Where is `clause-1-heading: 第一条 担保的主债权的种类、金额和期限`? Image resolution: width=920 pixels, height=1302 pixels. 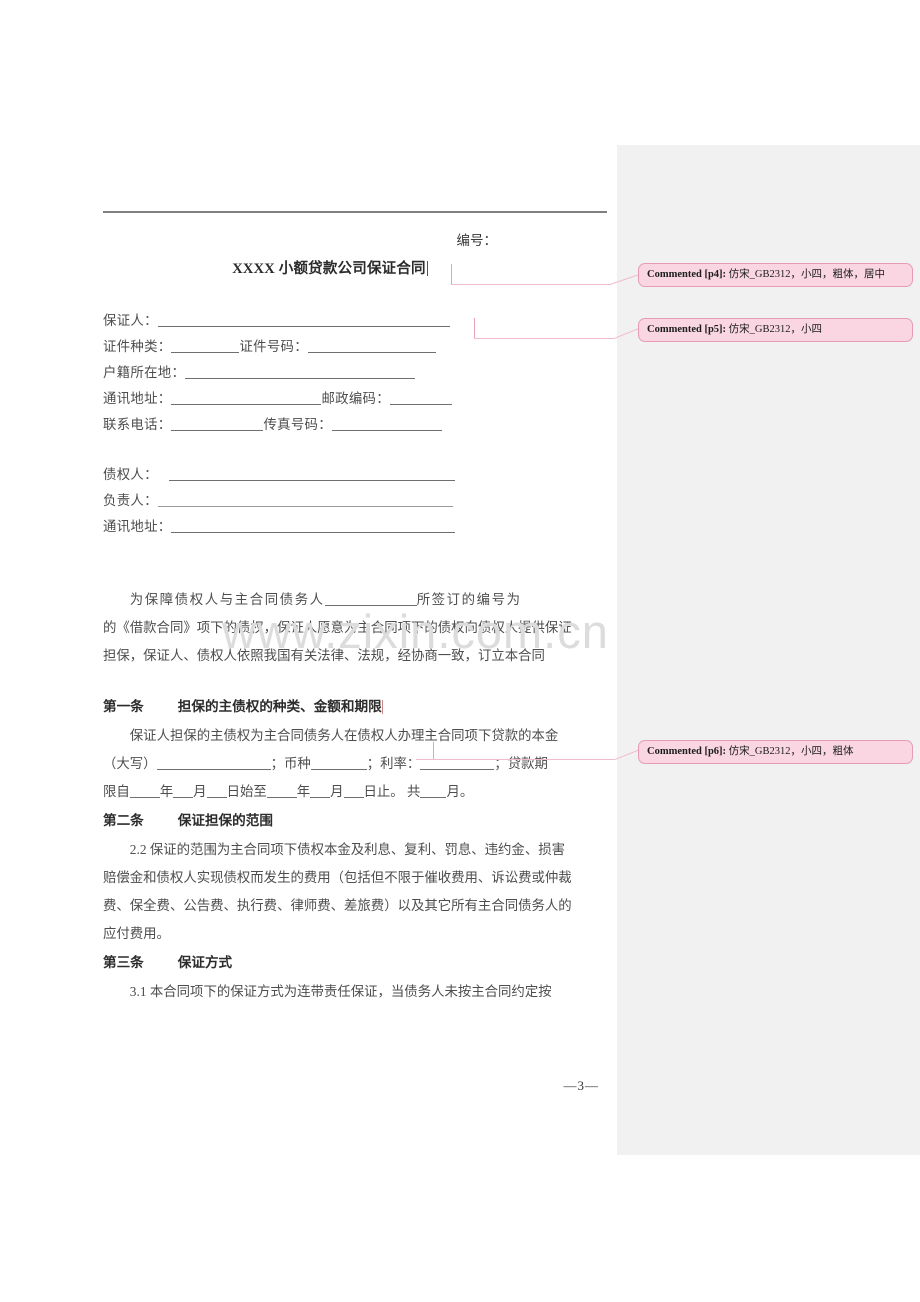 clause-1-heading: 第一条 担保的主债权的种类、金额和期限 is located at coordinates (359, 707).